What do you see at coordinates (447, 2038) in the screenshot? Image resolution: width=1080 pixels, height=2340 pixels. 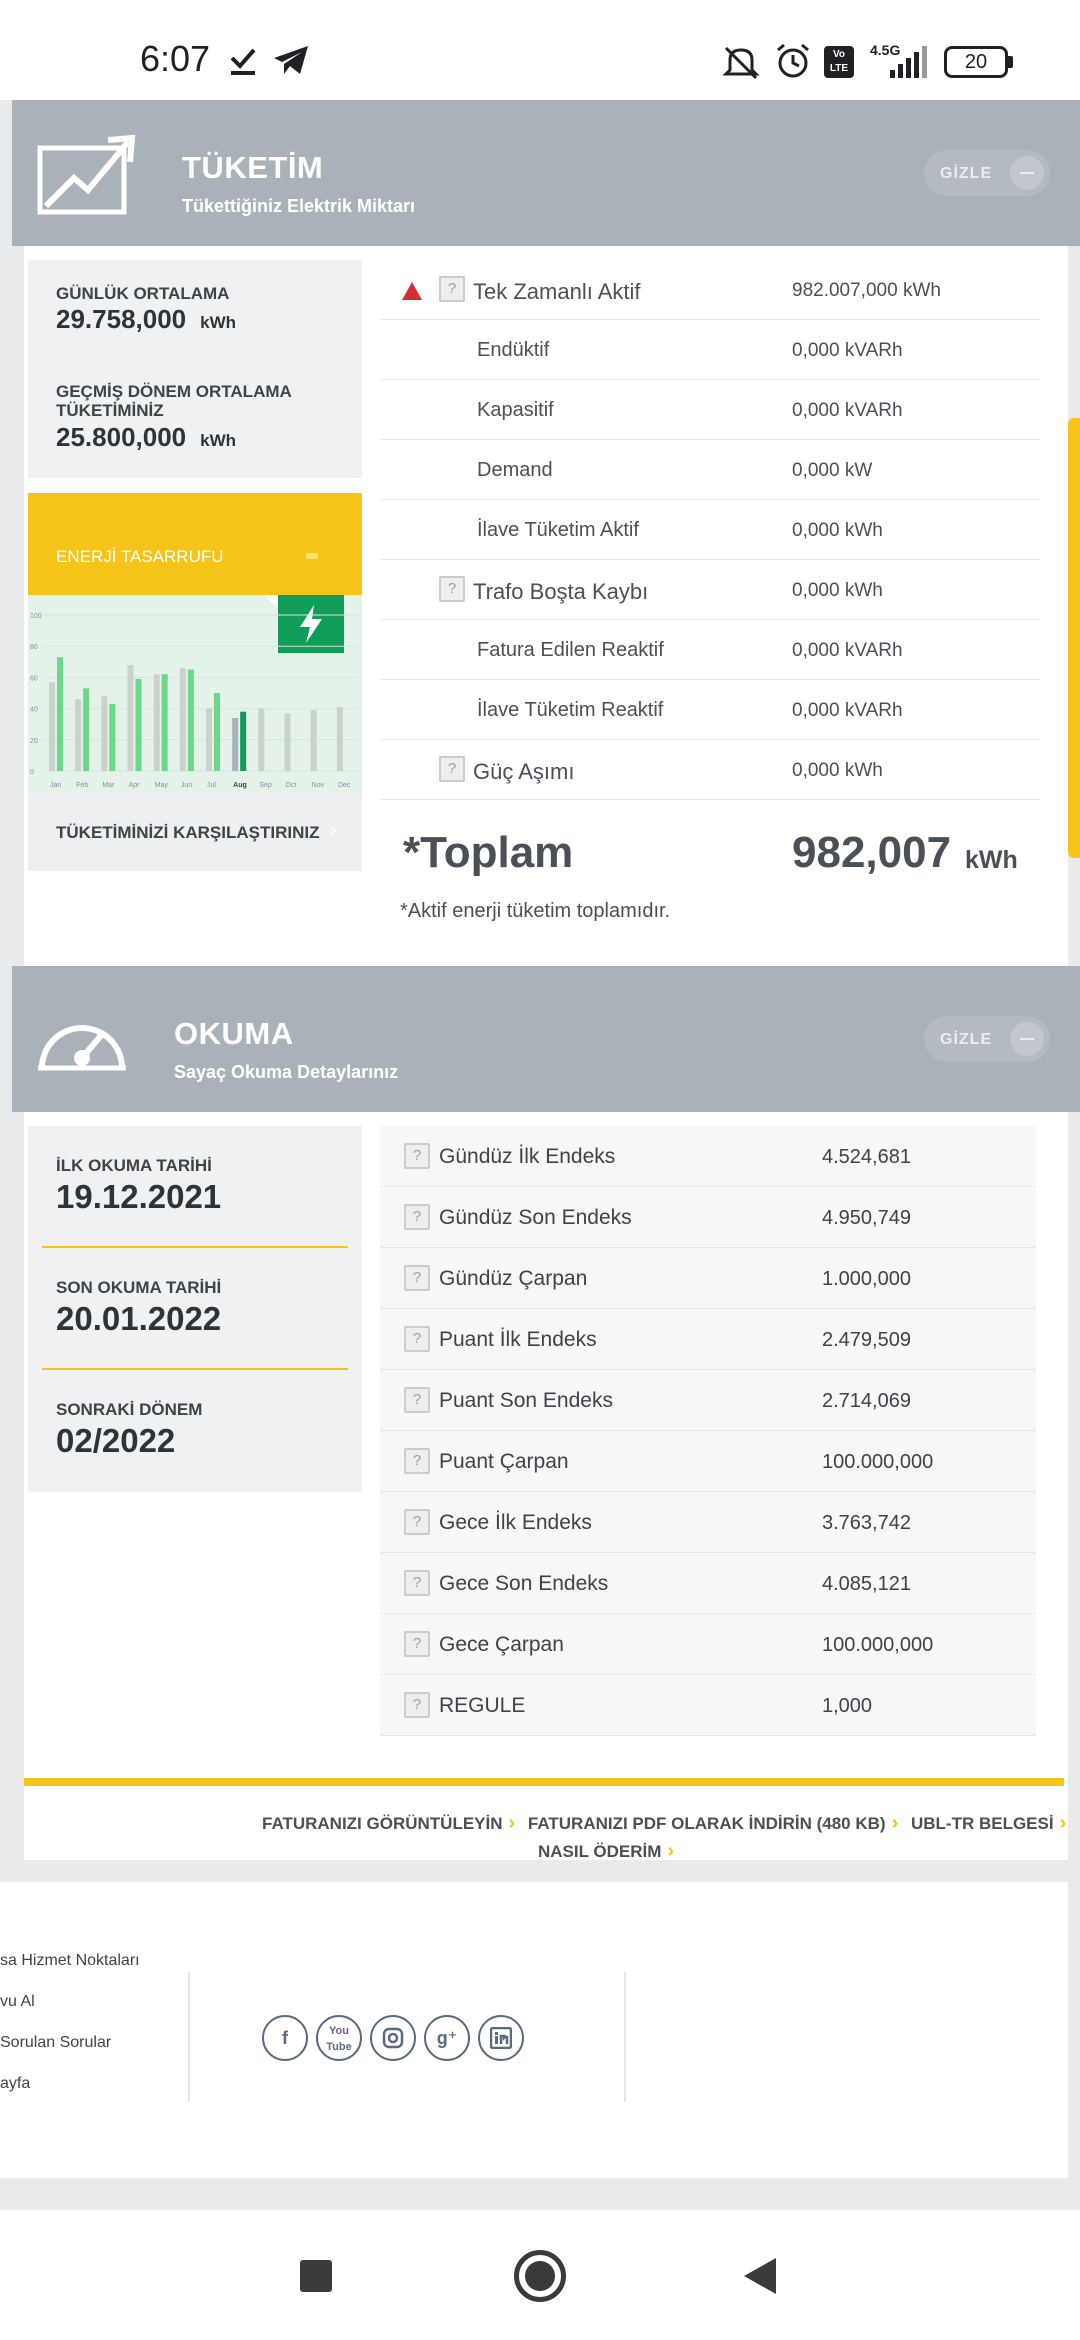 I see `google-plus-icon: g⁺` at bounding box center [447, 2038].